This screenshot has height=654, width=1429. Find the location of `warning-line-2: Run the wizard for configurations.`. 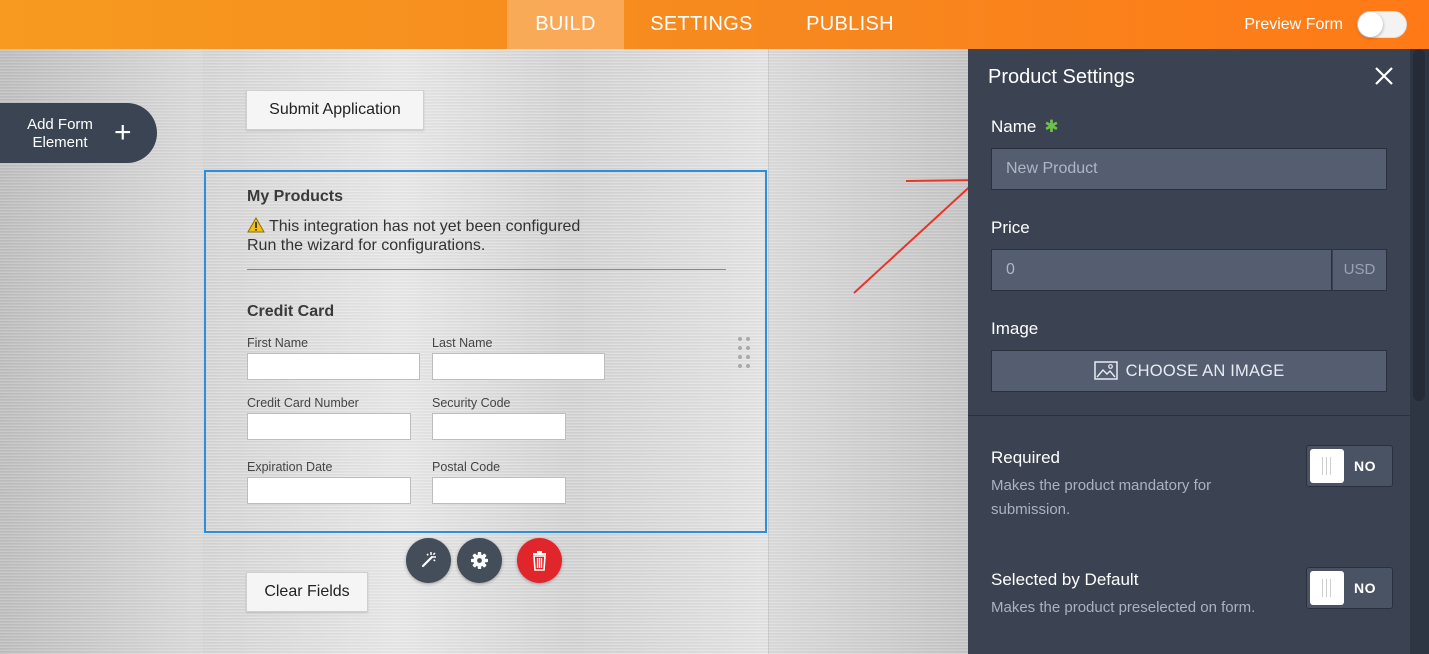

warning-line-2: Run the wizard for configurations. is located at coordinates (366, 245).